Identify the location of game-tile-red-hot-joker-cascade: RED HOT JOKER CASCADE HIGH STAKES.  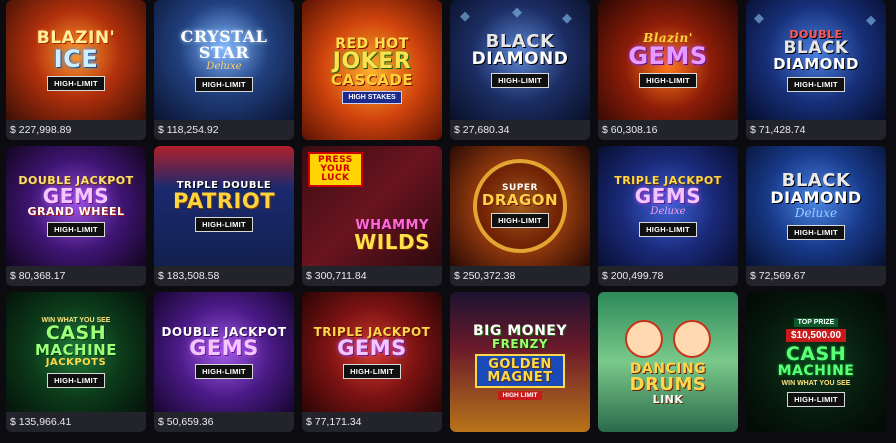
(372, 70).